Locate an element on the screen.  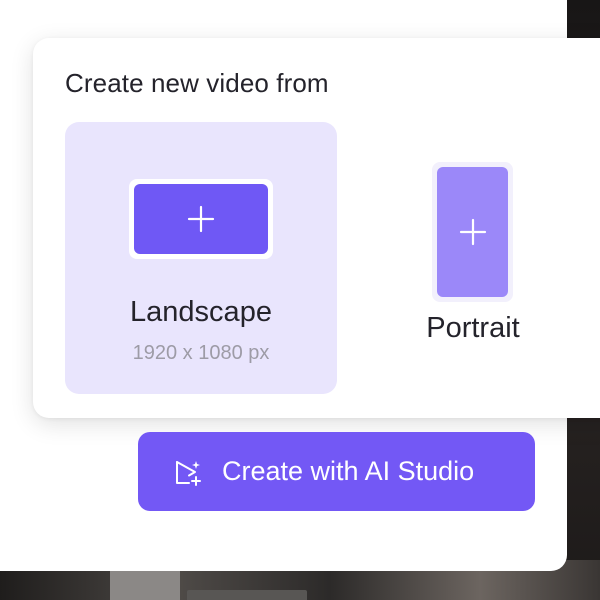
ai-studio-icon is located at coordinates (188, 473).